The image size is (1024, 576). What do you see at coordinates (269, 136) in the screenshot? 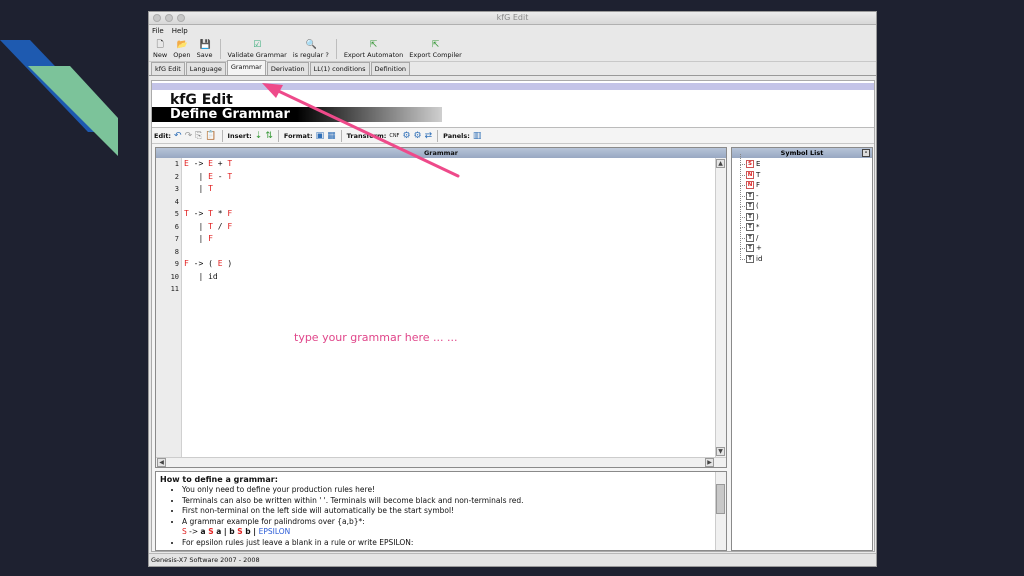
I see `insert-symbol-icon: ⇅` at bounding box center [269, 136].